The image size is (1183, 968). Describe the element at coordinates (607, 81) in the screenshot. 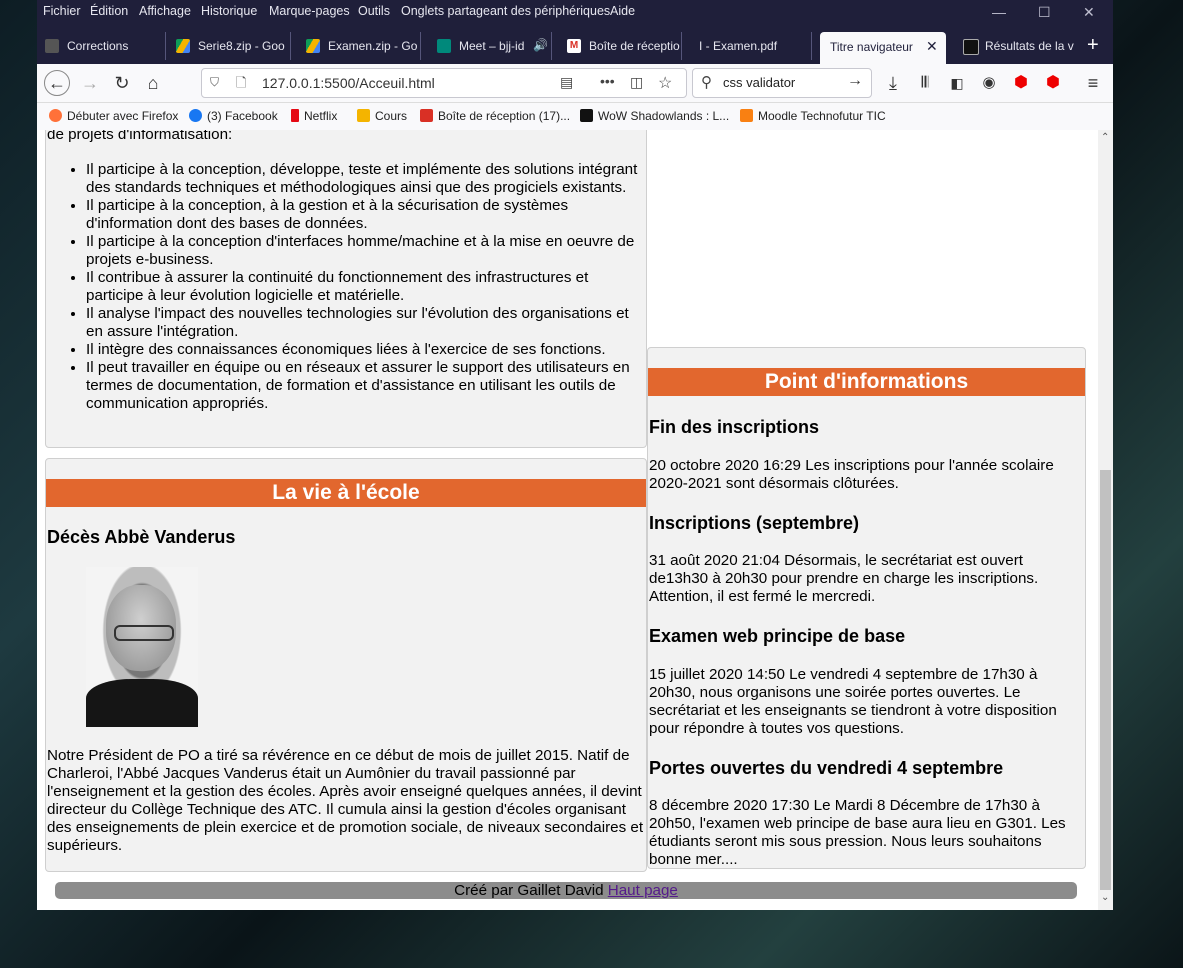

I see `more-actions-icon: •••` at that location.